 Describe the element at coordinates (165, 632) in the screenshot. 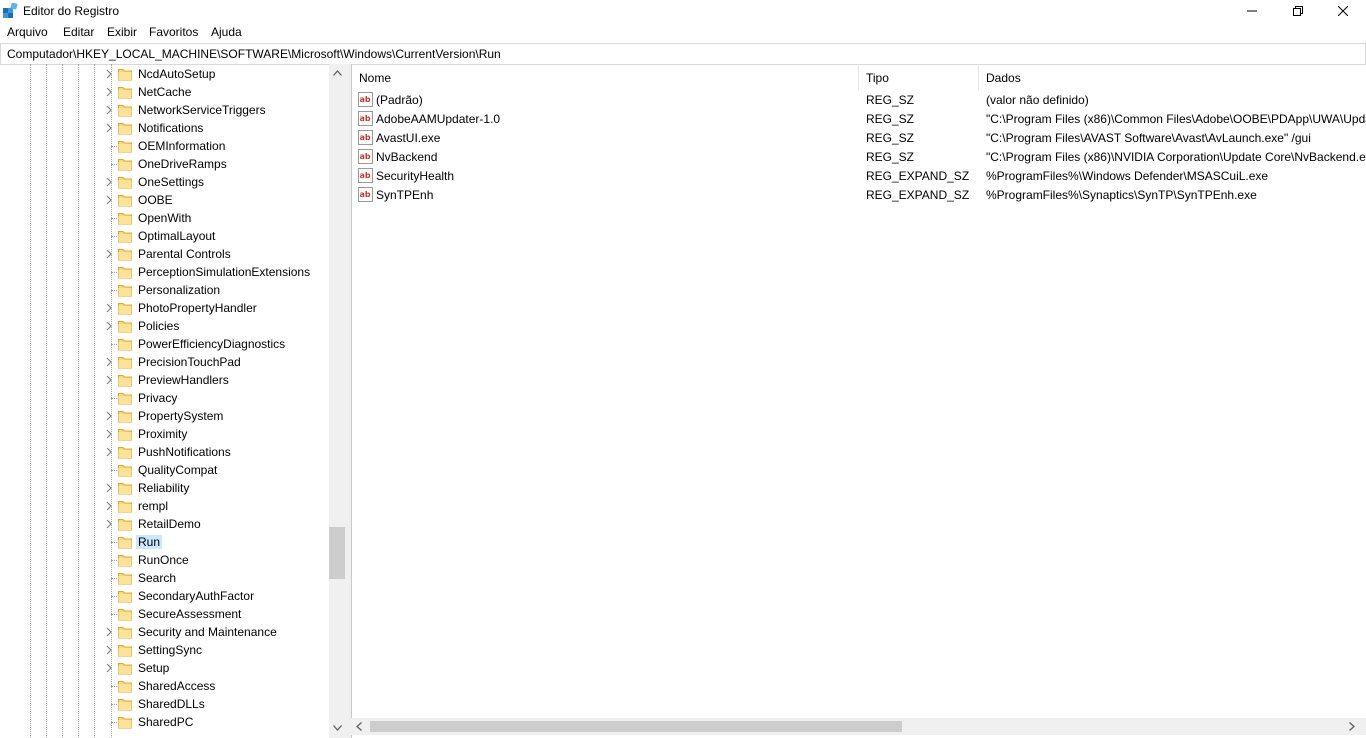

I see `tree-item: Security and Maintenance` at that location.